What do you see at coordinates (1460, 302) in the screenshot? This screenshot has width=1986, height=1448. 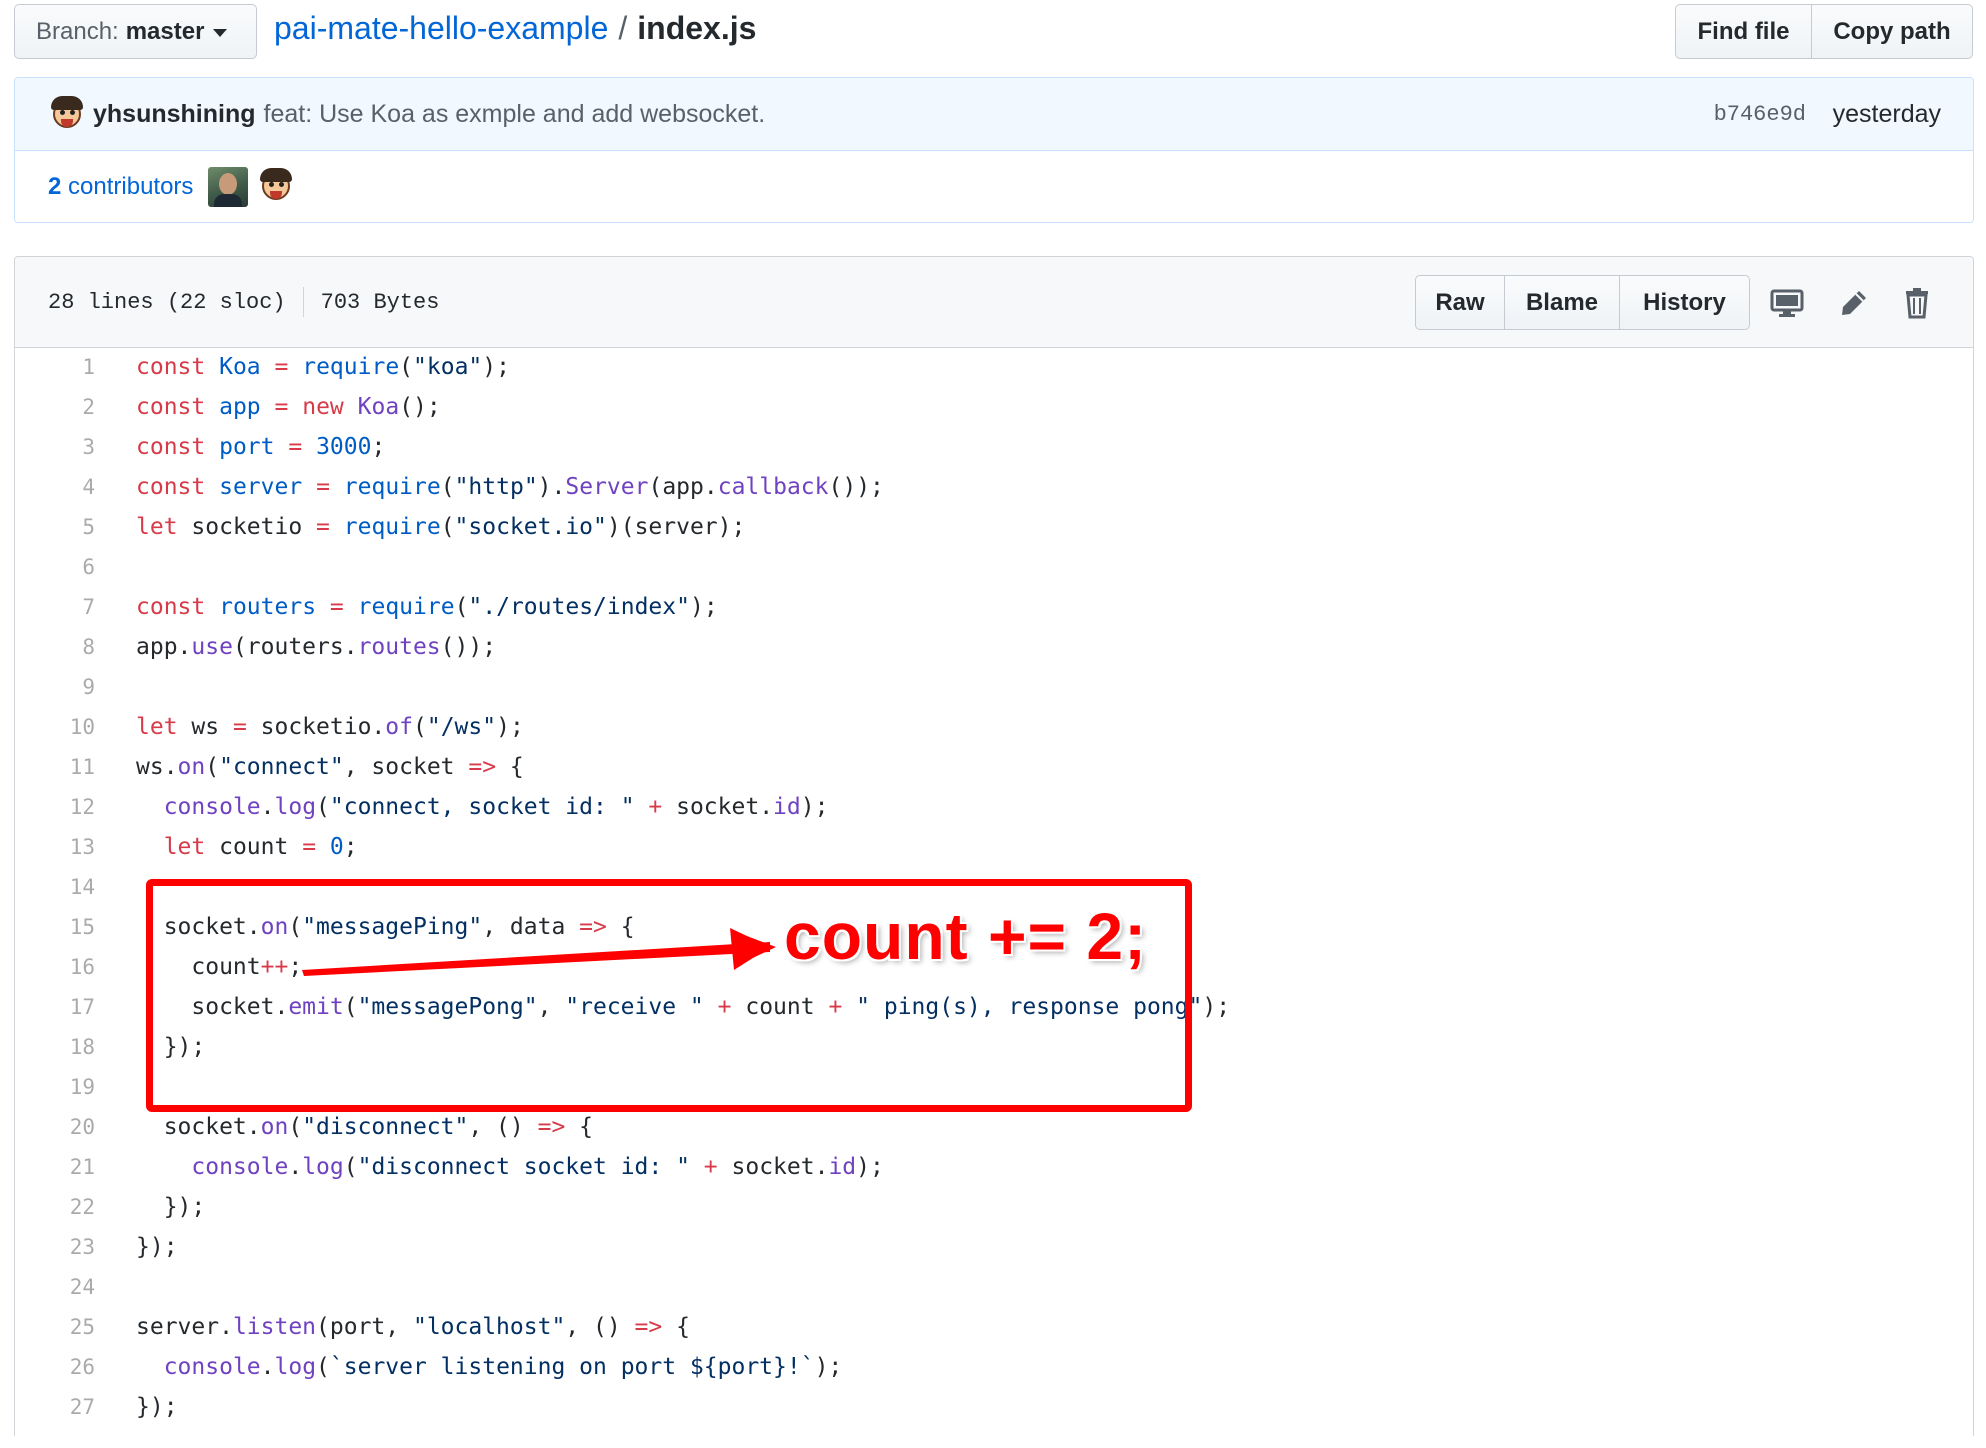 I see `raw-button: Raw` at bounding box center [1460, 302].